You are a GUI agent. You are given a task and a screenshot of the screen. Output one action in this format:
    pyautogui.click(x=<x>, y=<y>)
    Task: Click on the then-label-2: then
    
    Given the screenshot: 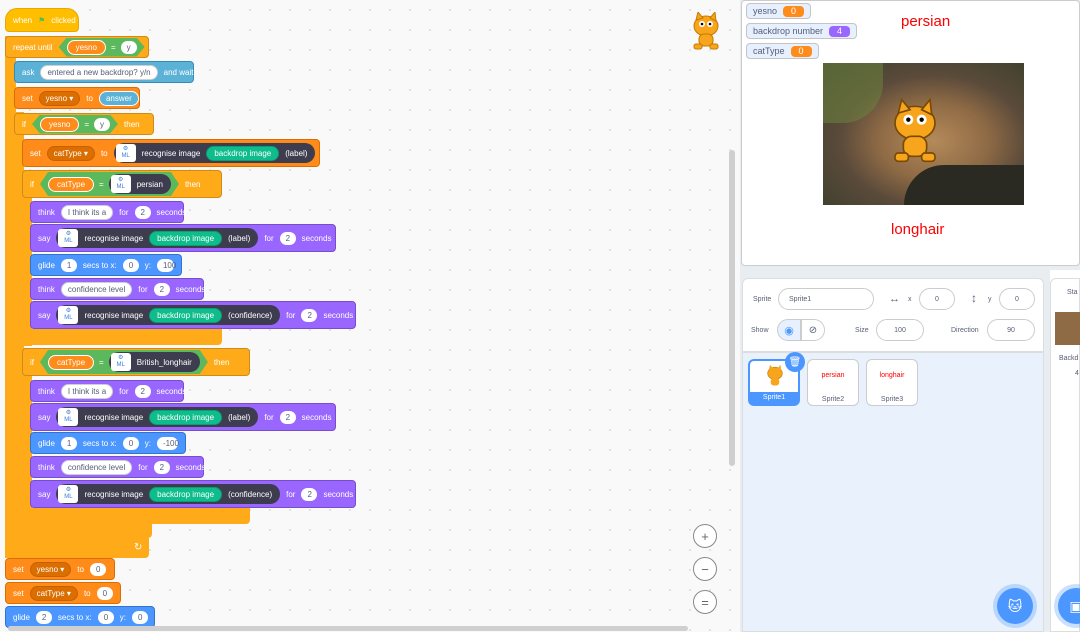 What is the action you would take?
    pyautogui.click(x=192, y=184)
    